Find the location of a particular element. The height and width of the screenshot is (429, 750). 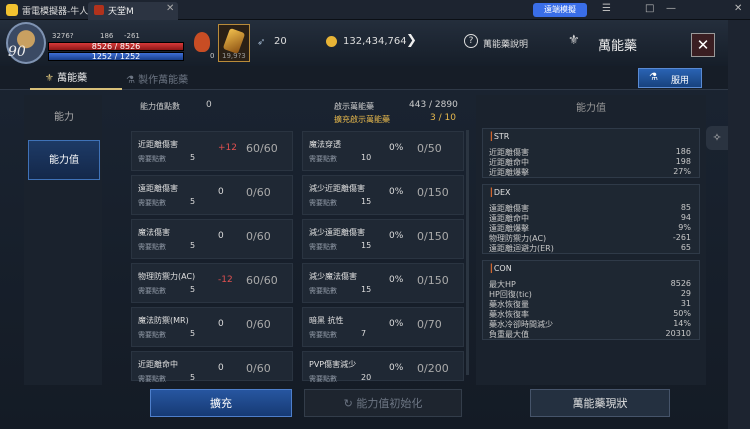

stat-row-label: 近距離爆擊 is located at coordinates (509, 172).